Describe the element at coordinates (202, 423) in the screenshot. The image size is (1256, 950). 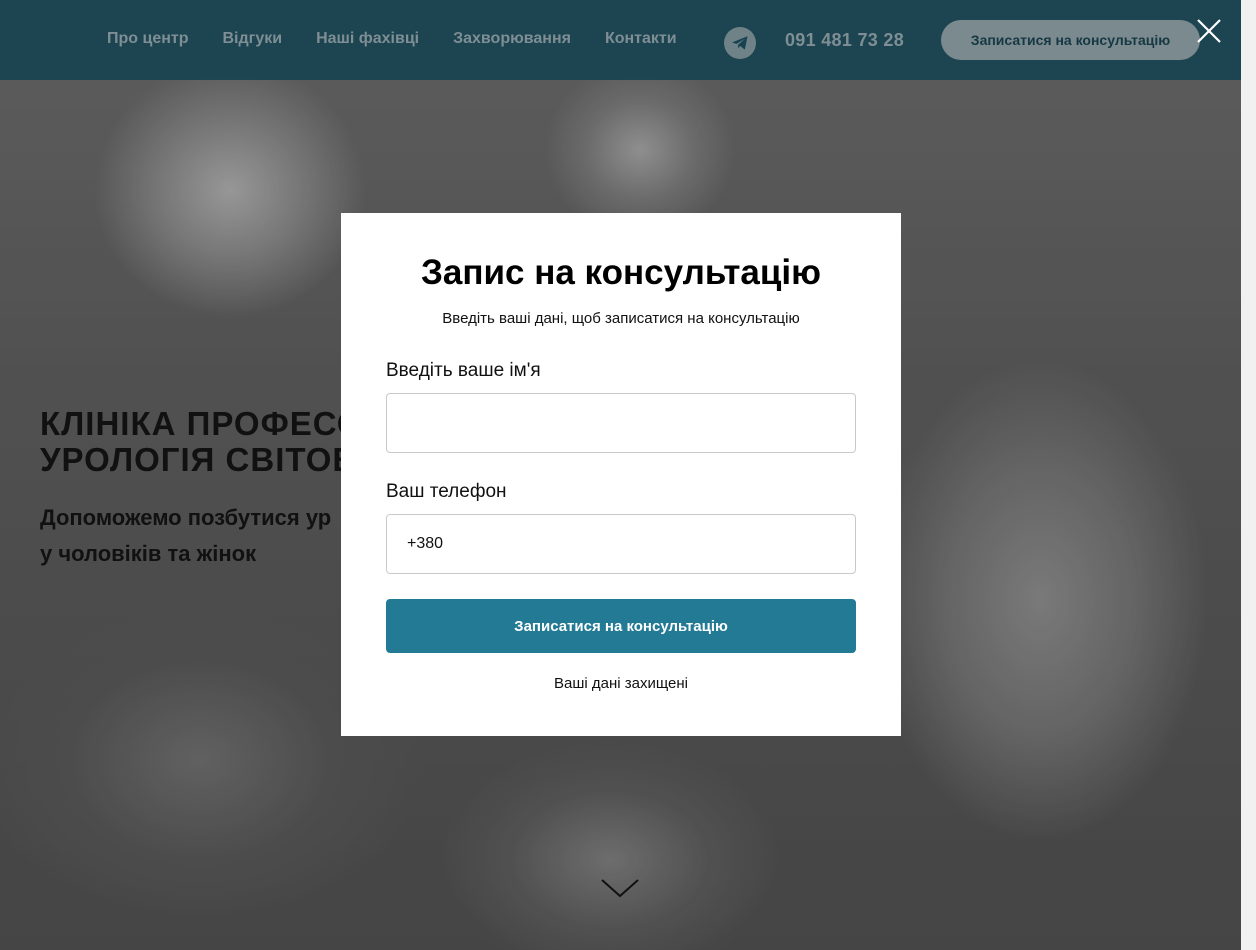
I see `hero-title-line-1: КЛІНІКА ПРОФЕСО` at that location.